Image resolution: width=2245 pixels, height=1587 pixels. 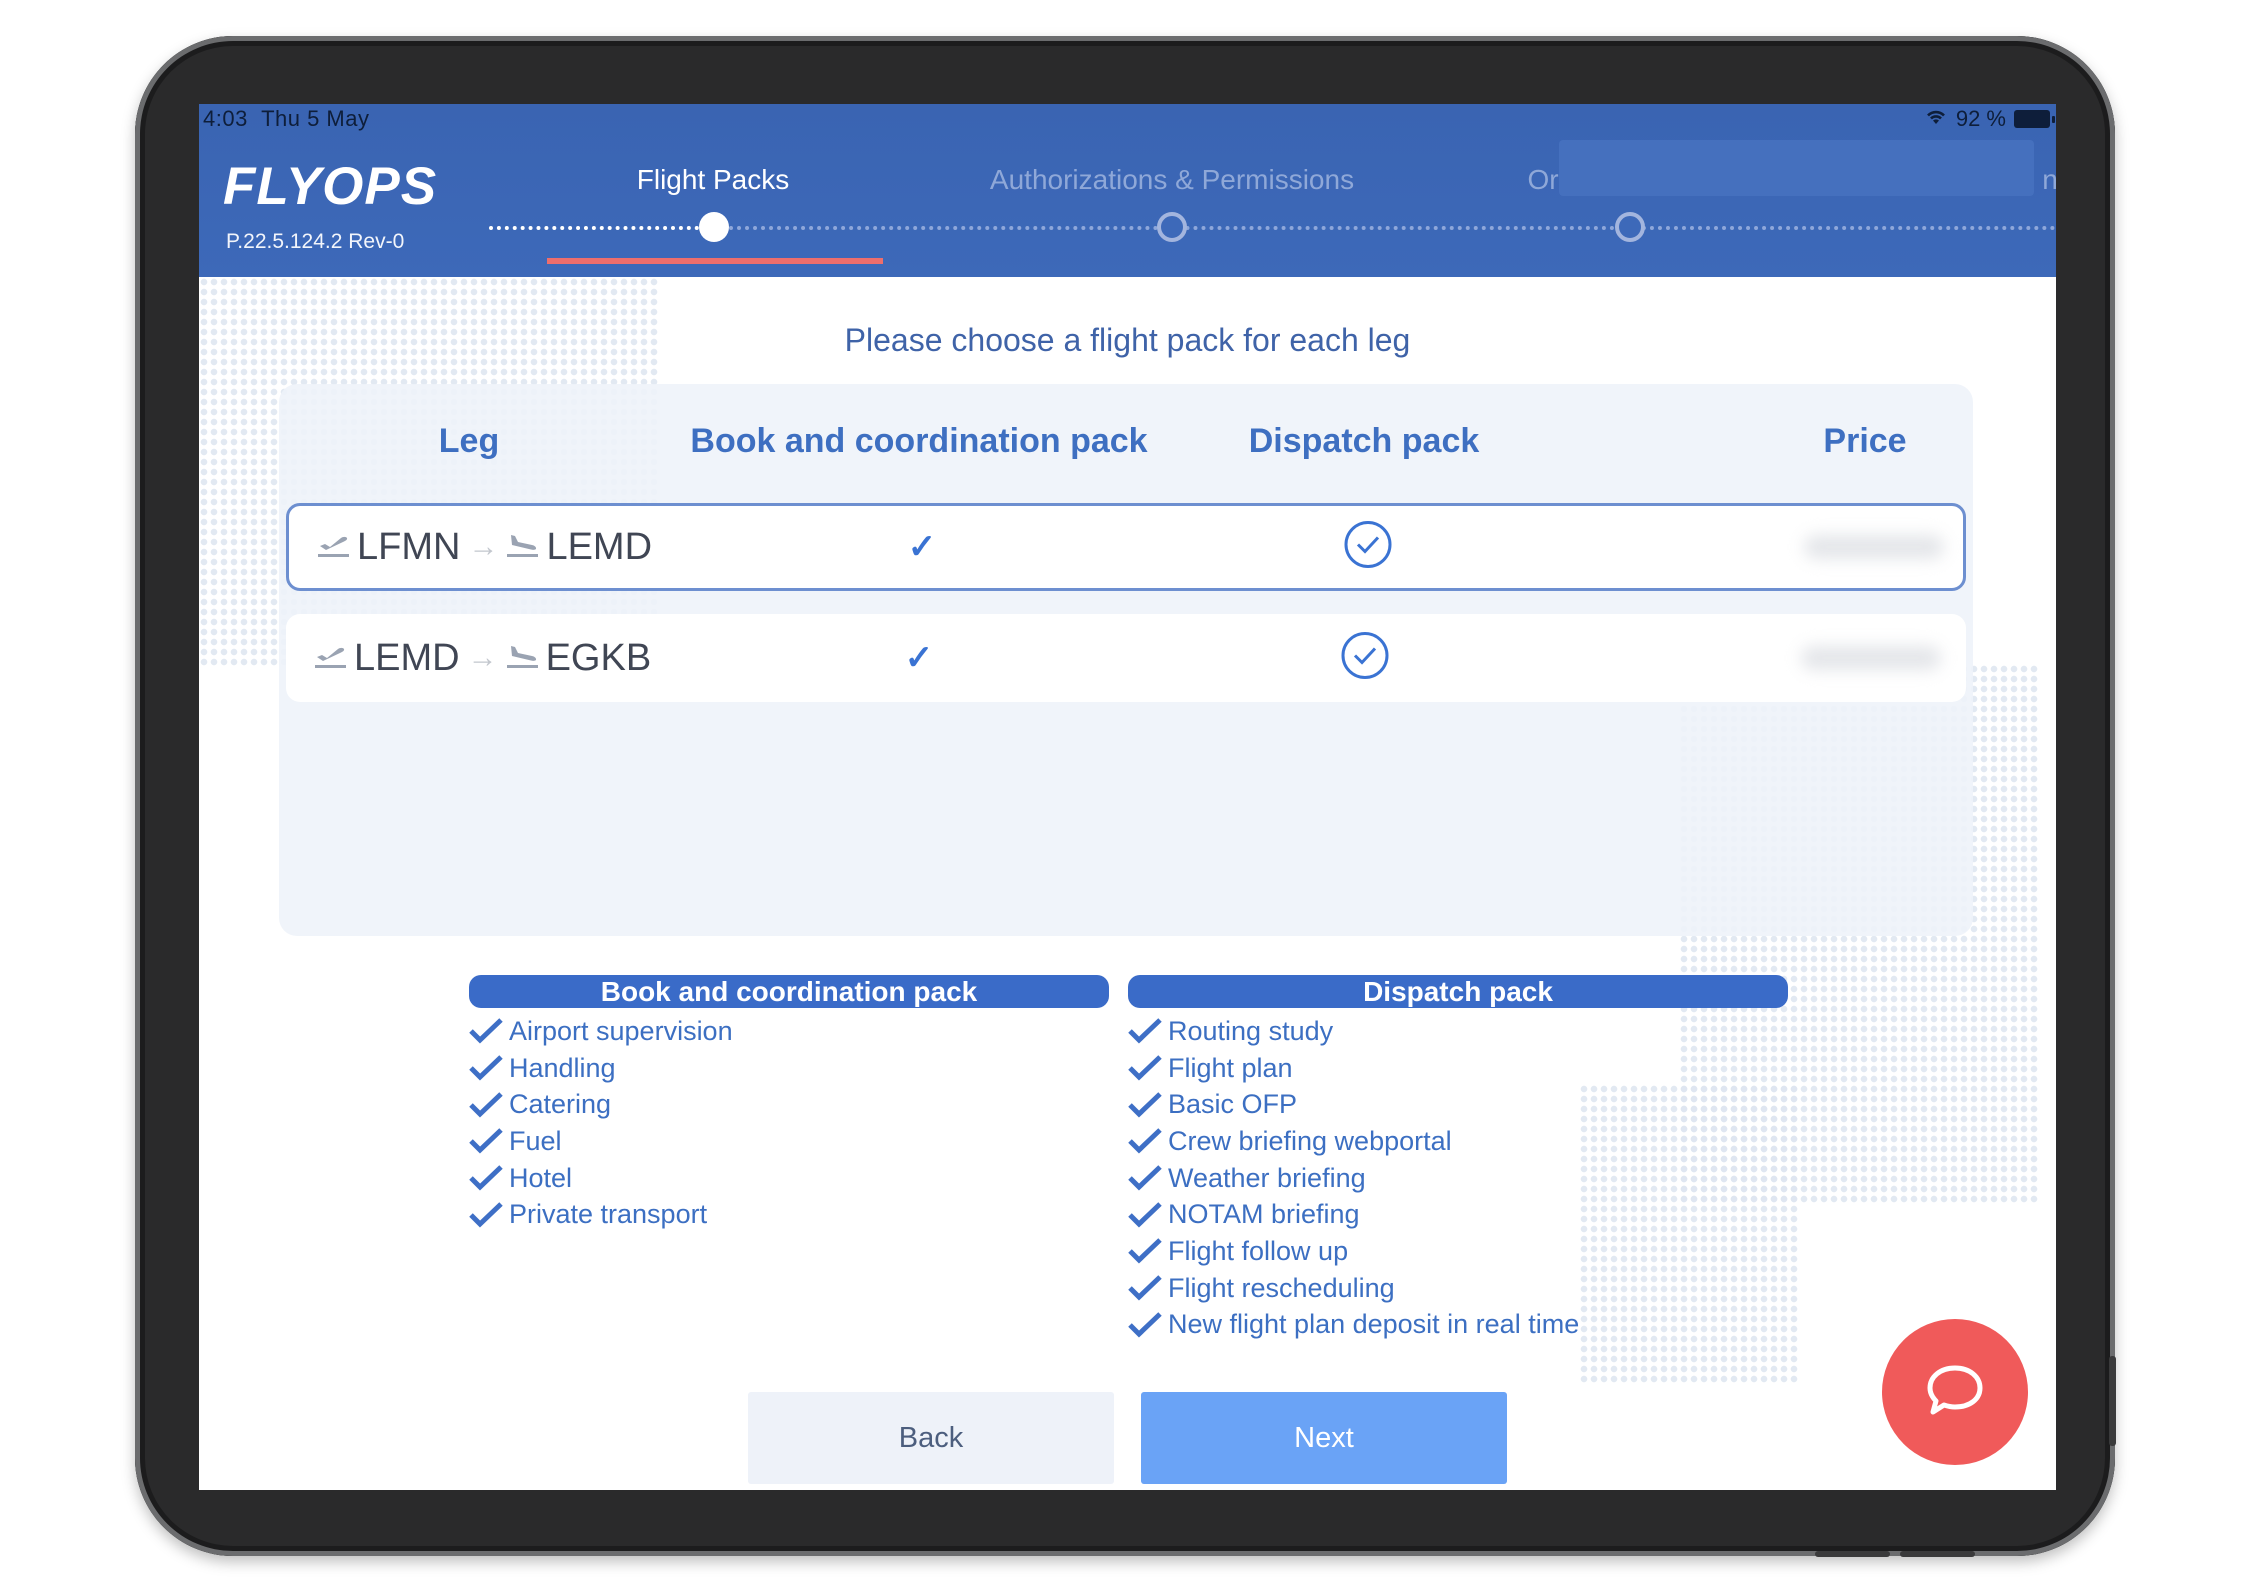 What do you see at coordinates (407, 657) in the screenshot?
I see `leg-origin: LEMD` at bounding box center [407, 657].